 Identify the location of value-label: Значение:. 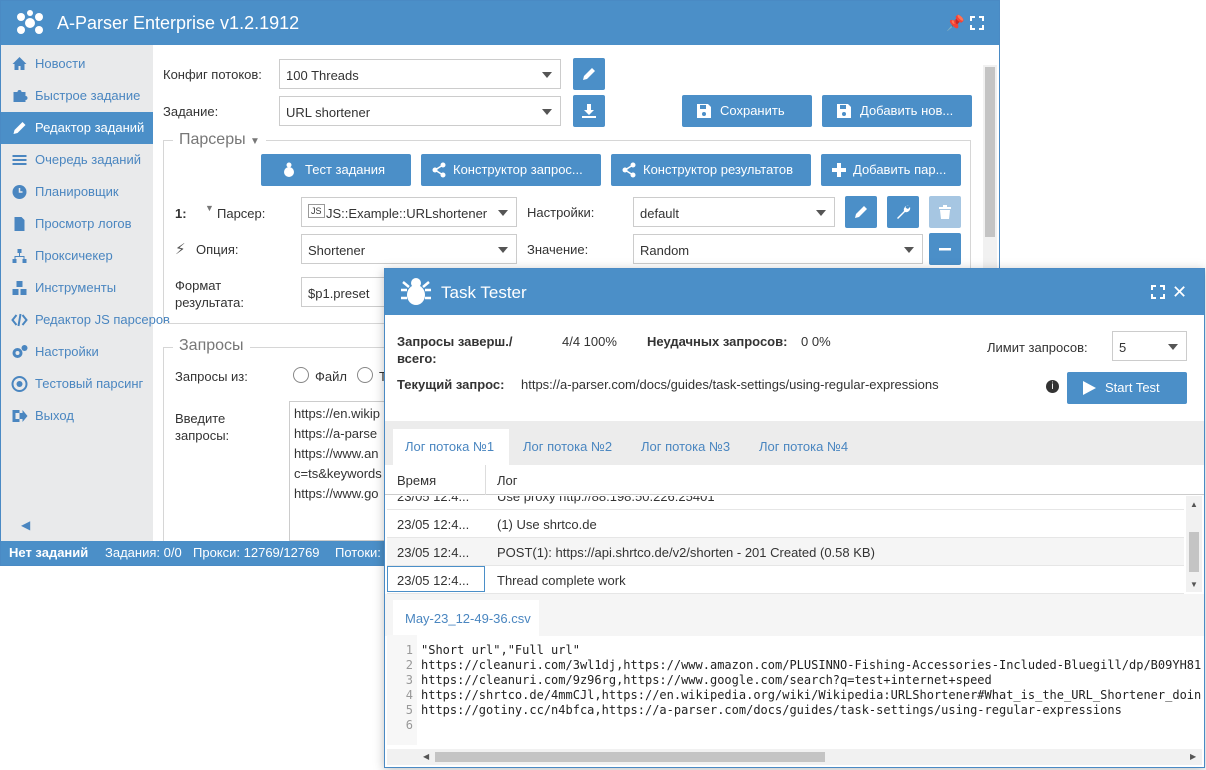
(558, 249).